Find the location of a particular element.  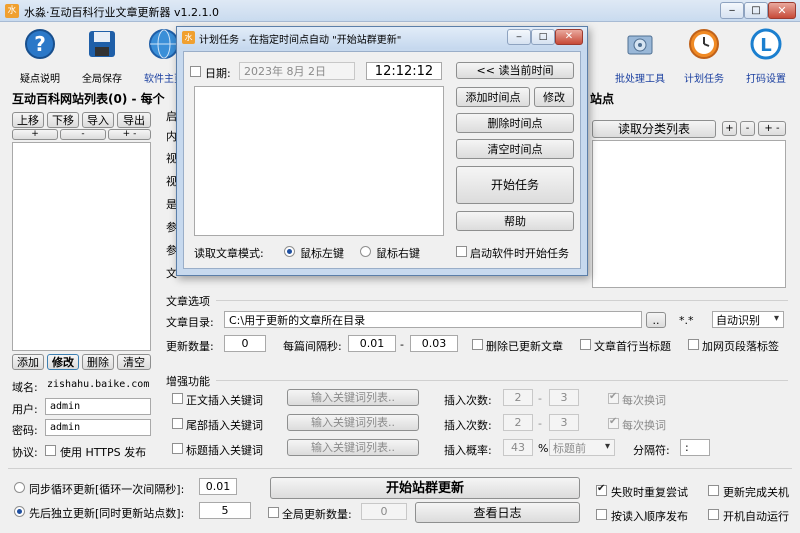

collapse-all-button: - is located at coordinates (83, 134).